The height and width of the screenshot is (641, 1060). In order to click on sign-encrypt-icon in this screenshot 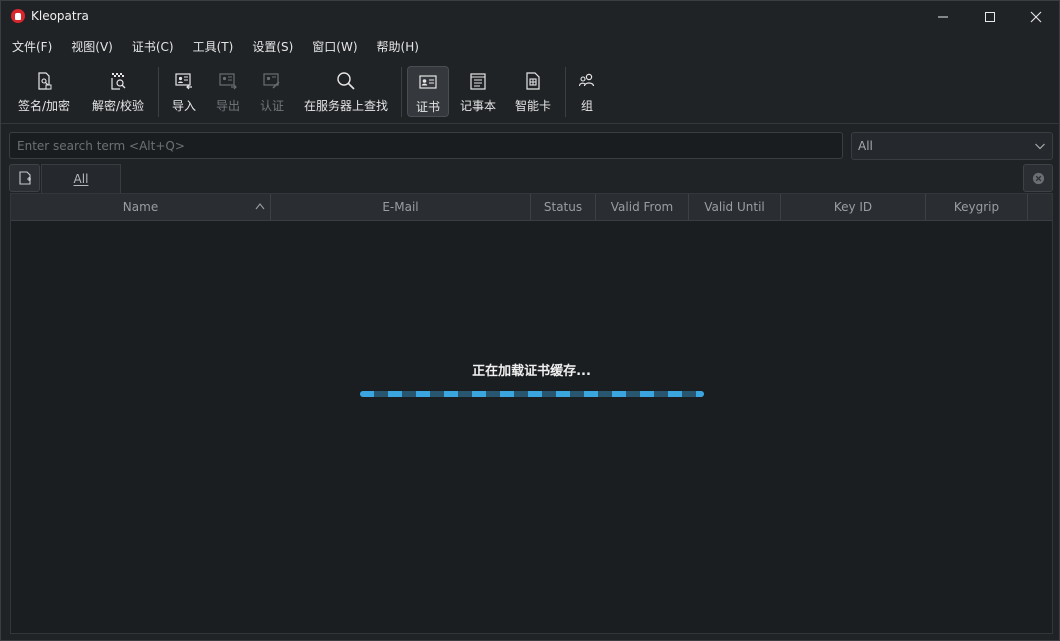, I will do `click(44, 81)`.